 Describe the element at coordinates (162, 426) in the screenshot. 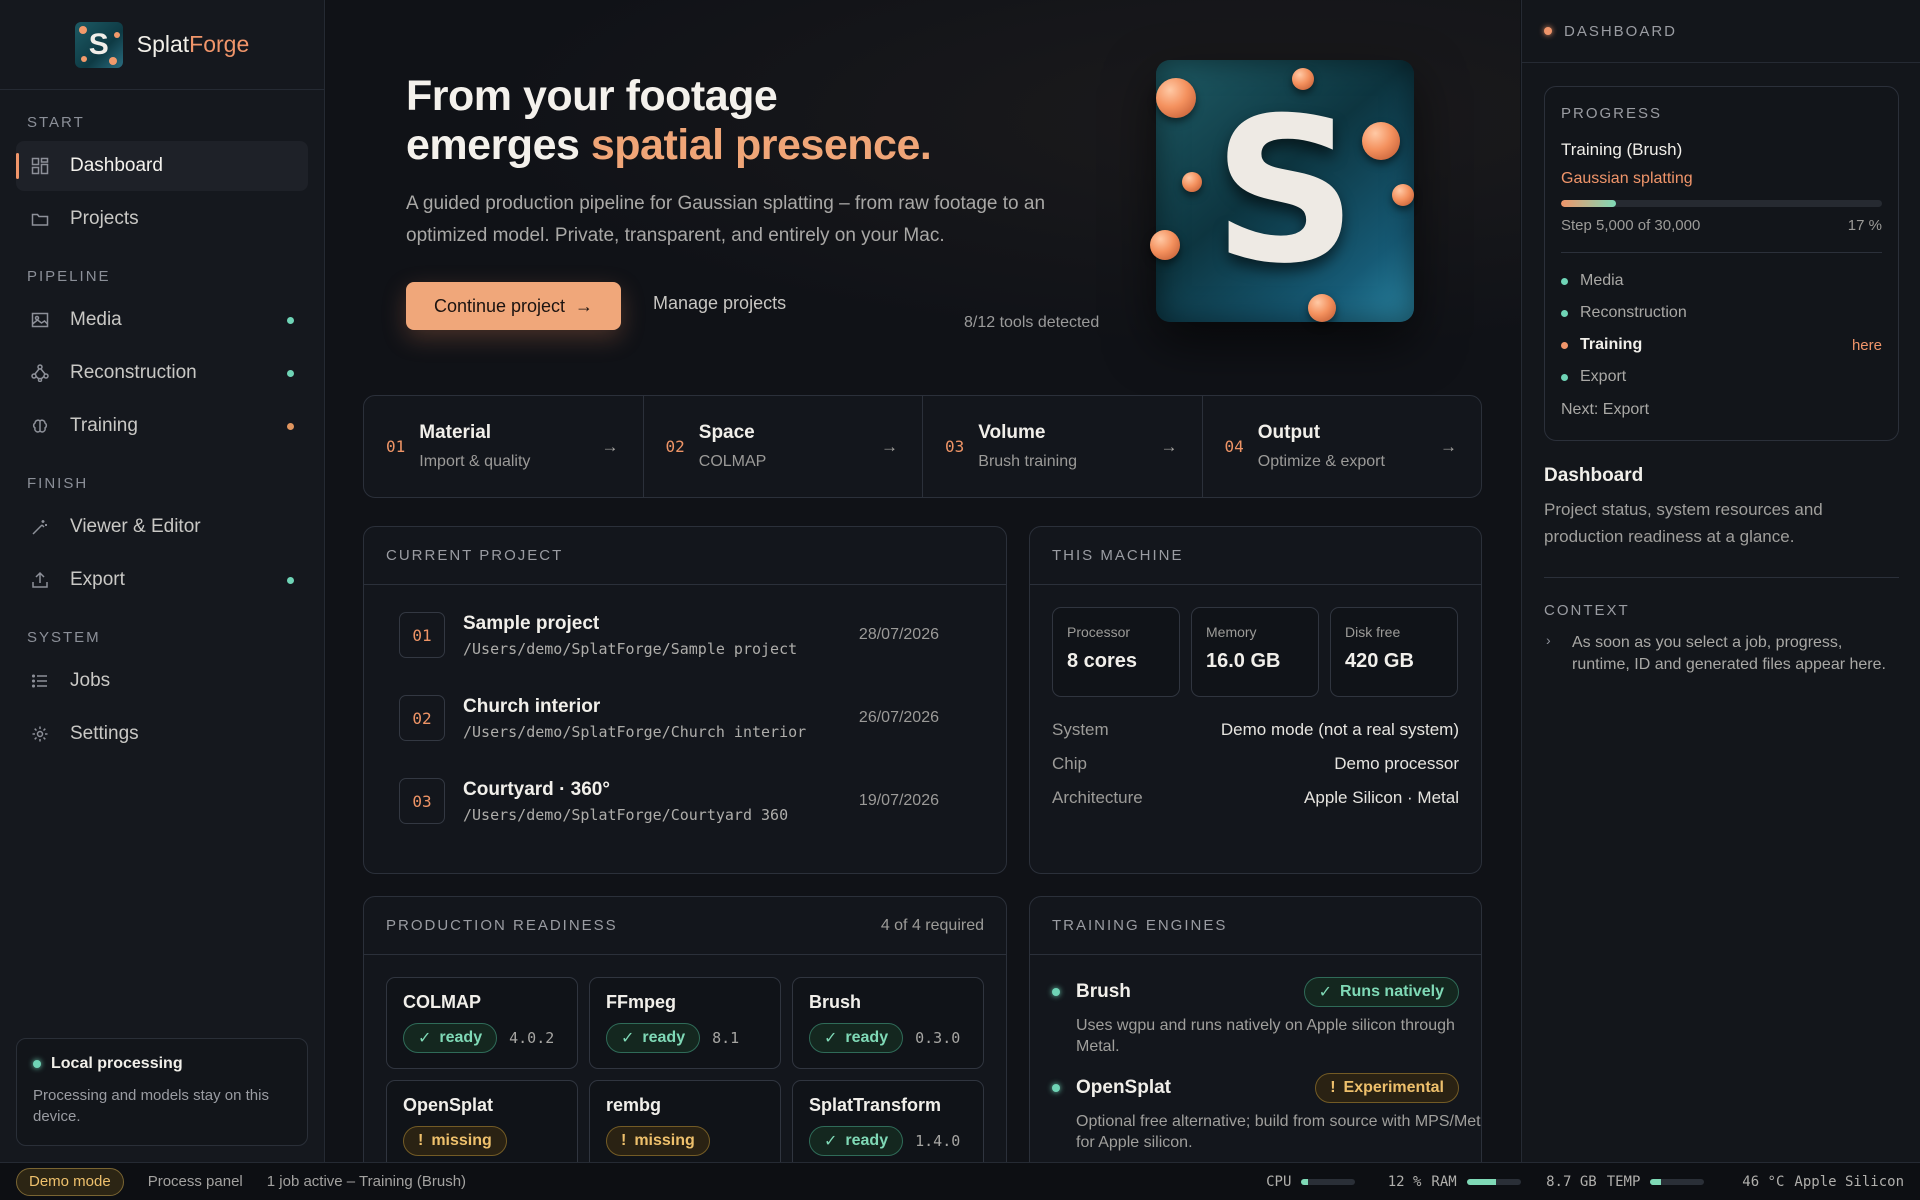

I see `sidebar-item-training: Training` at that location.